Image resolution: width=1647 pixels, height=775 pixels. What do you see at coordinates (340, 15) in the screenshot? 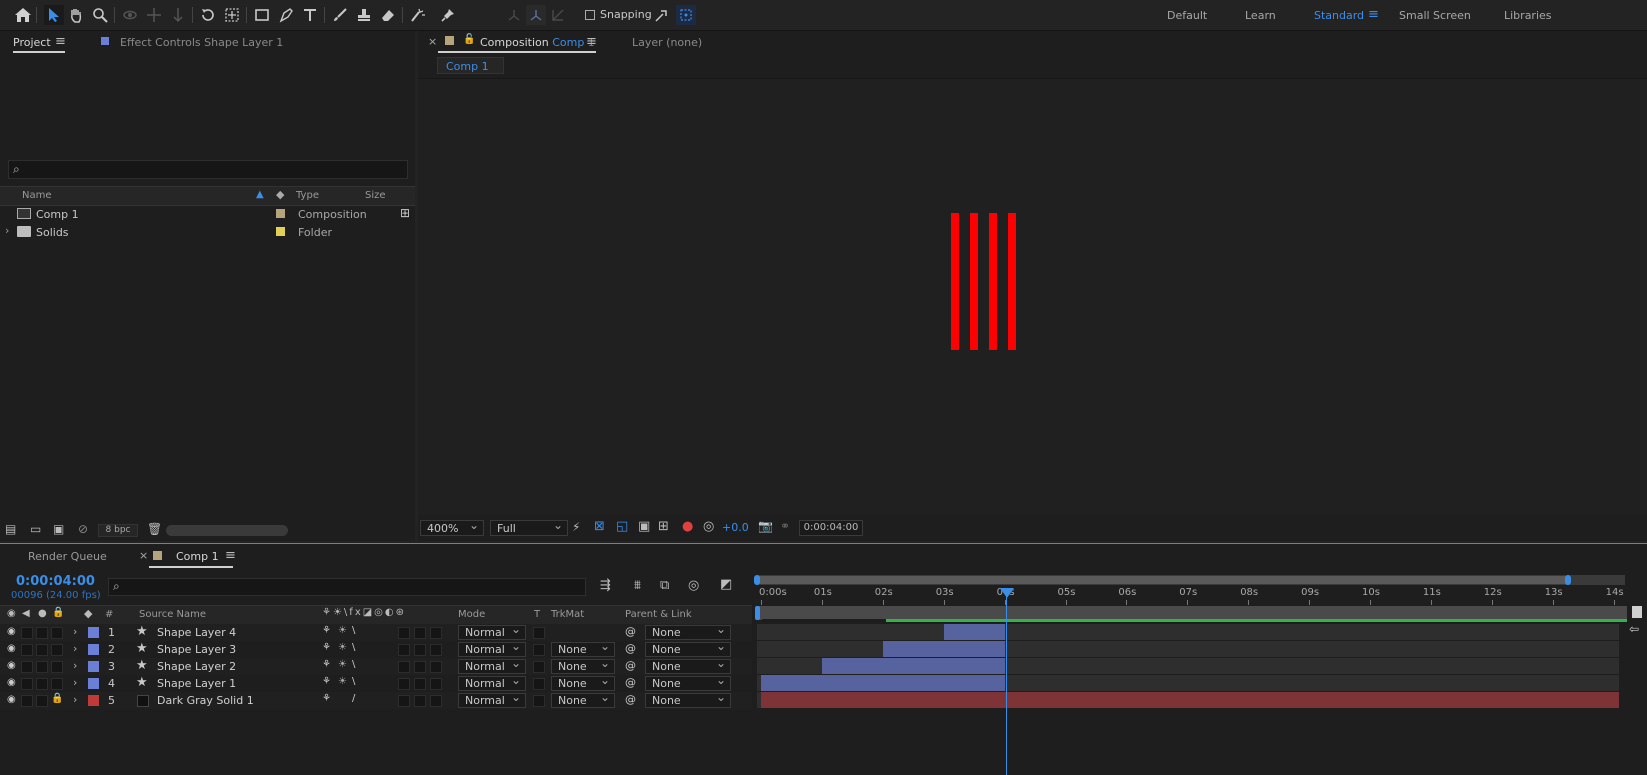
I see `brush-tool-icon` at bounding box center [340, 15].